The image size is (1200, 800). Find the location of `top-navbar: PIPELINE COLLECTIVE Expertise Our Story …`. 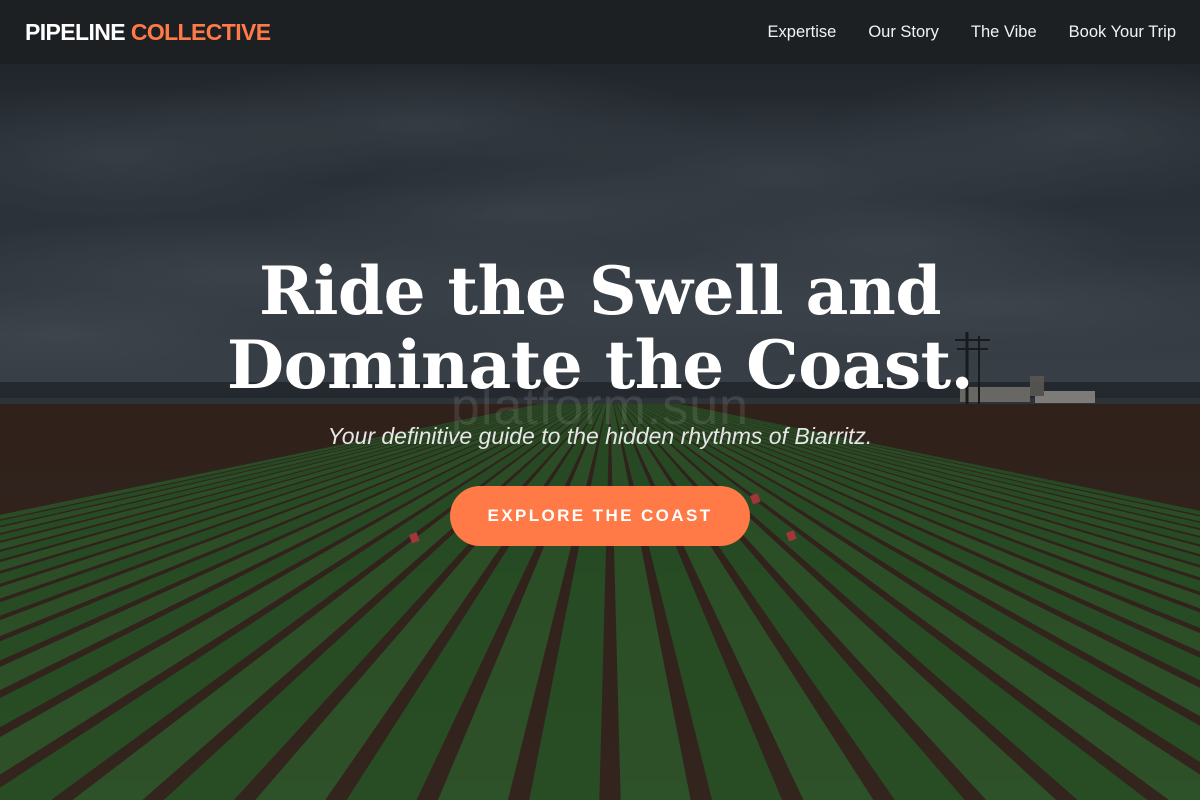

top-navbar: PIPELINE COLLECTIVE Expertise Our Story … is located at coordinates (600, 32).